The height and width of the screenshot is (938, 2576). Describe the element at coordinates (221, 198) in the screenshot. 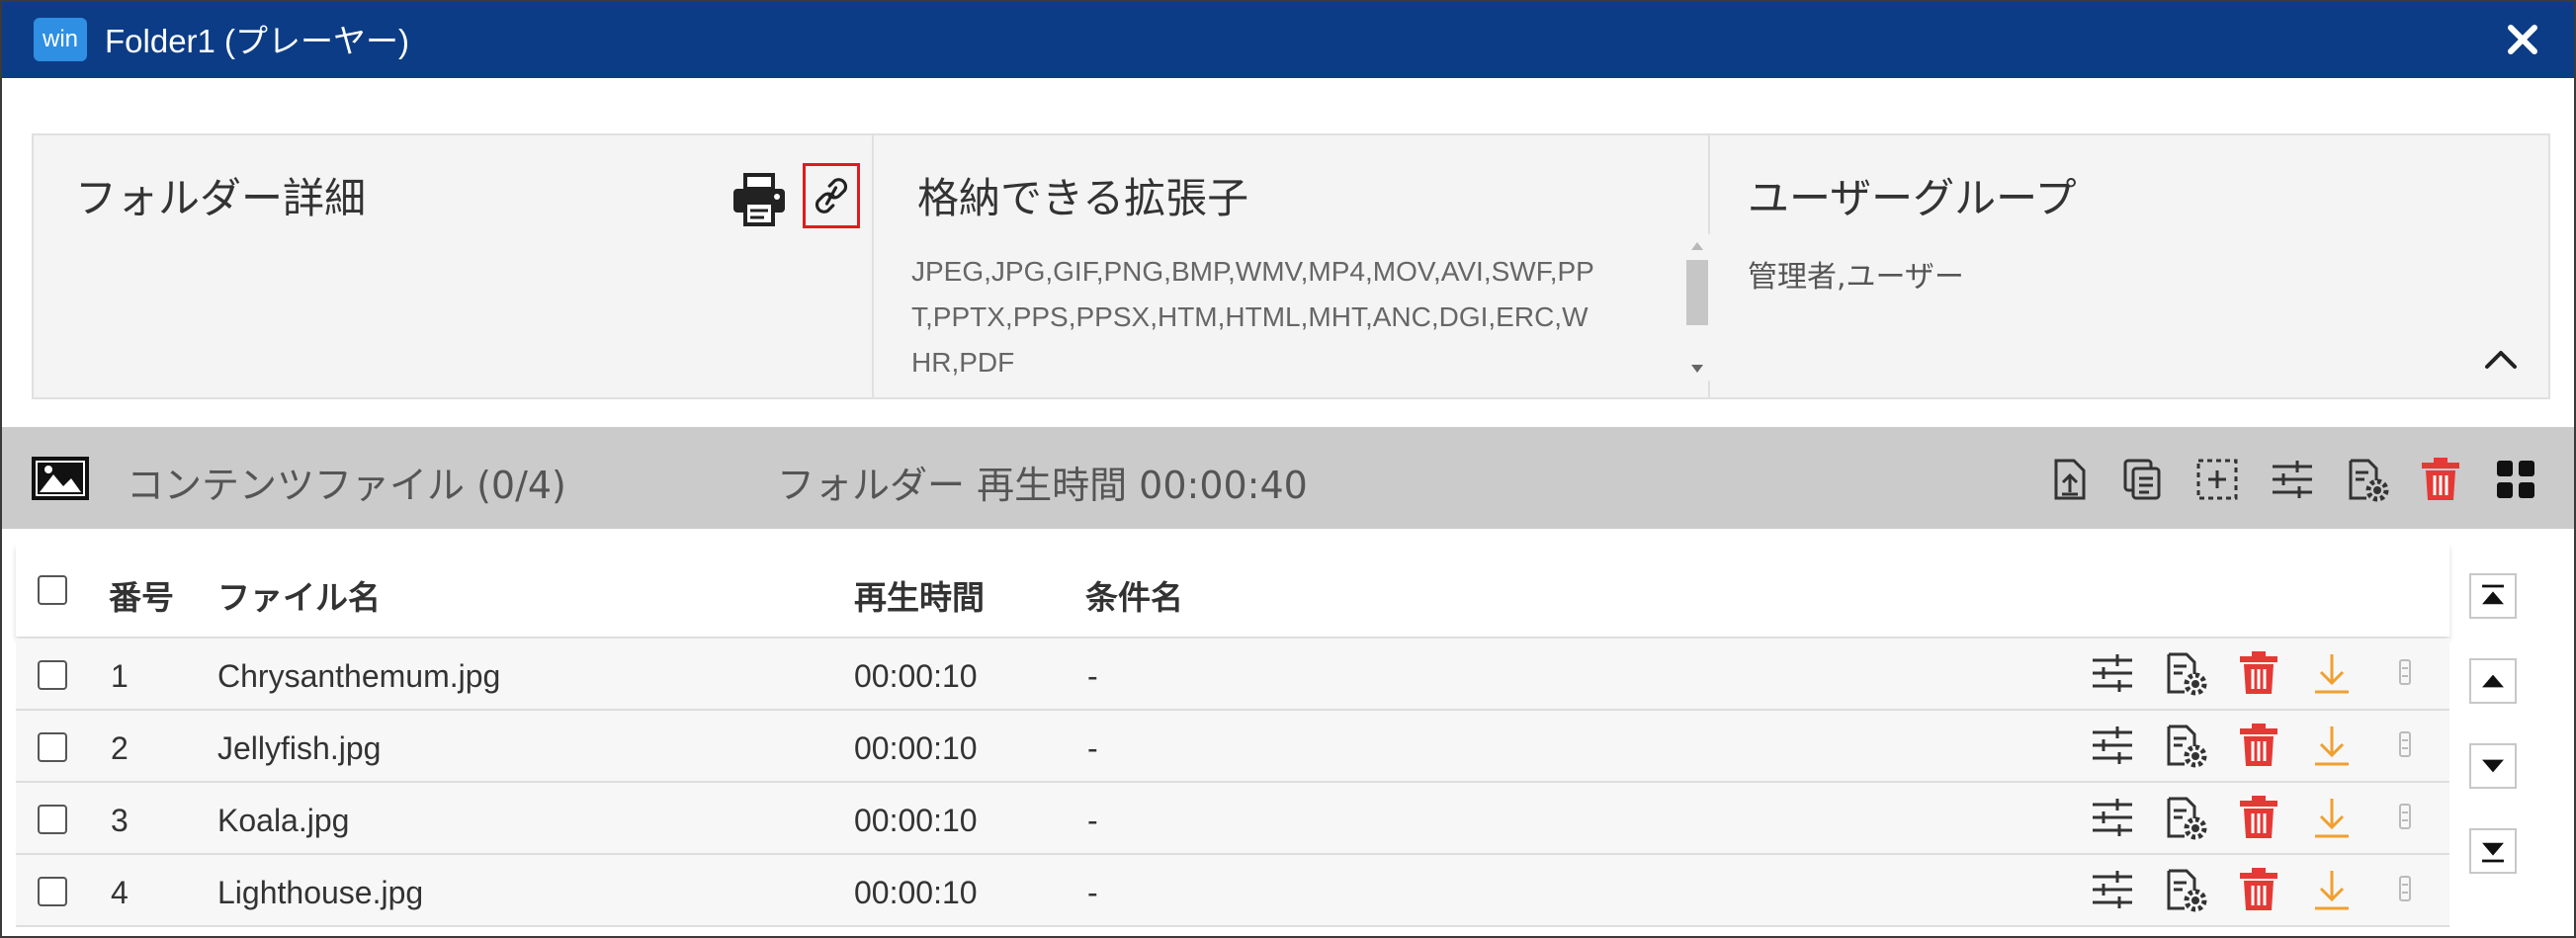

I see `folder-detail-heading: フォルダー詳細` at that location.